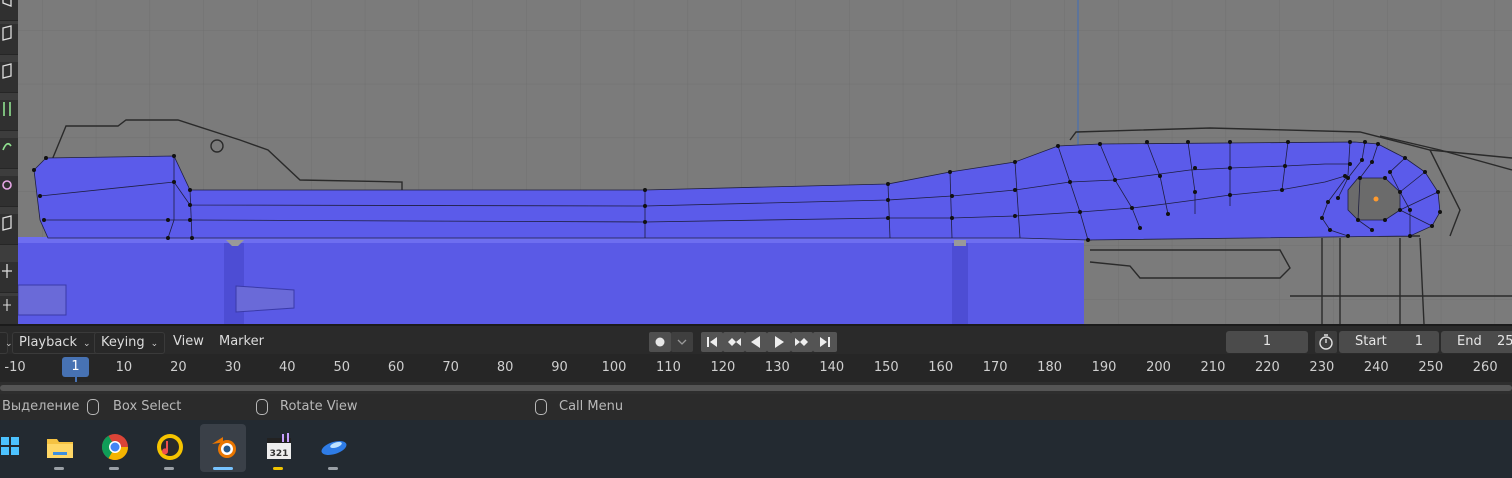  What do you see at coordinates (591, 406) in the screenshot?
I see `status-call-menu-label: Call Menu` at bounding box center [591, 406].